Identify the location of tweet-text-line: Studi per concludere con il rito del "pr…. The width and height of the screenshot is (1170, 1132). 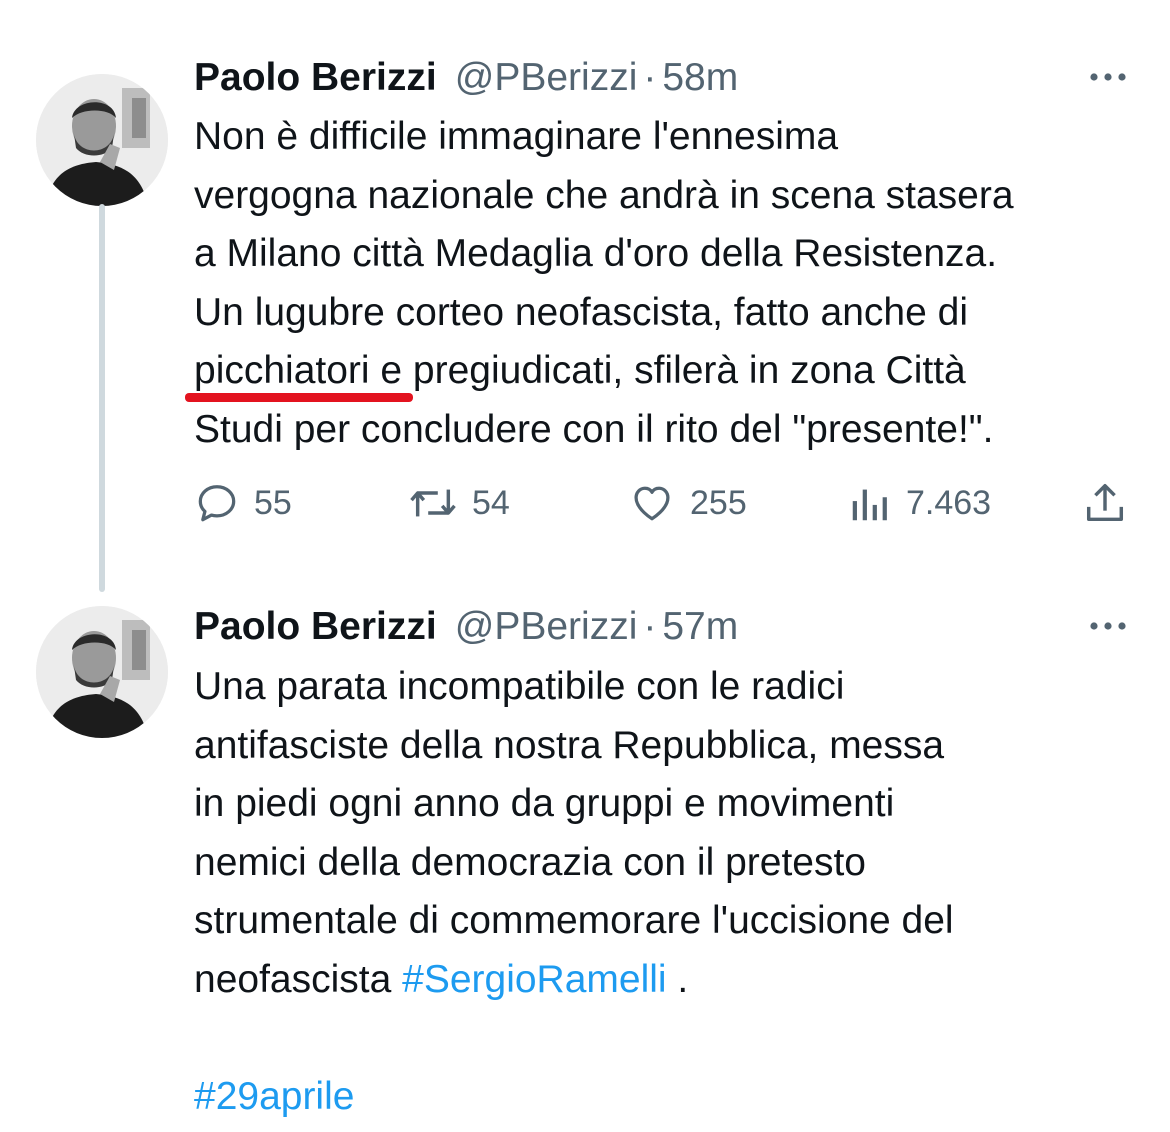
(594, 429).